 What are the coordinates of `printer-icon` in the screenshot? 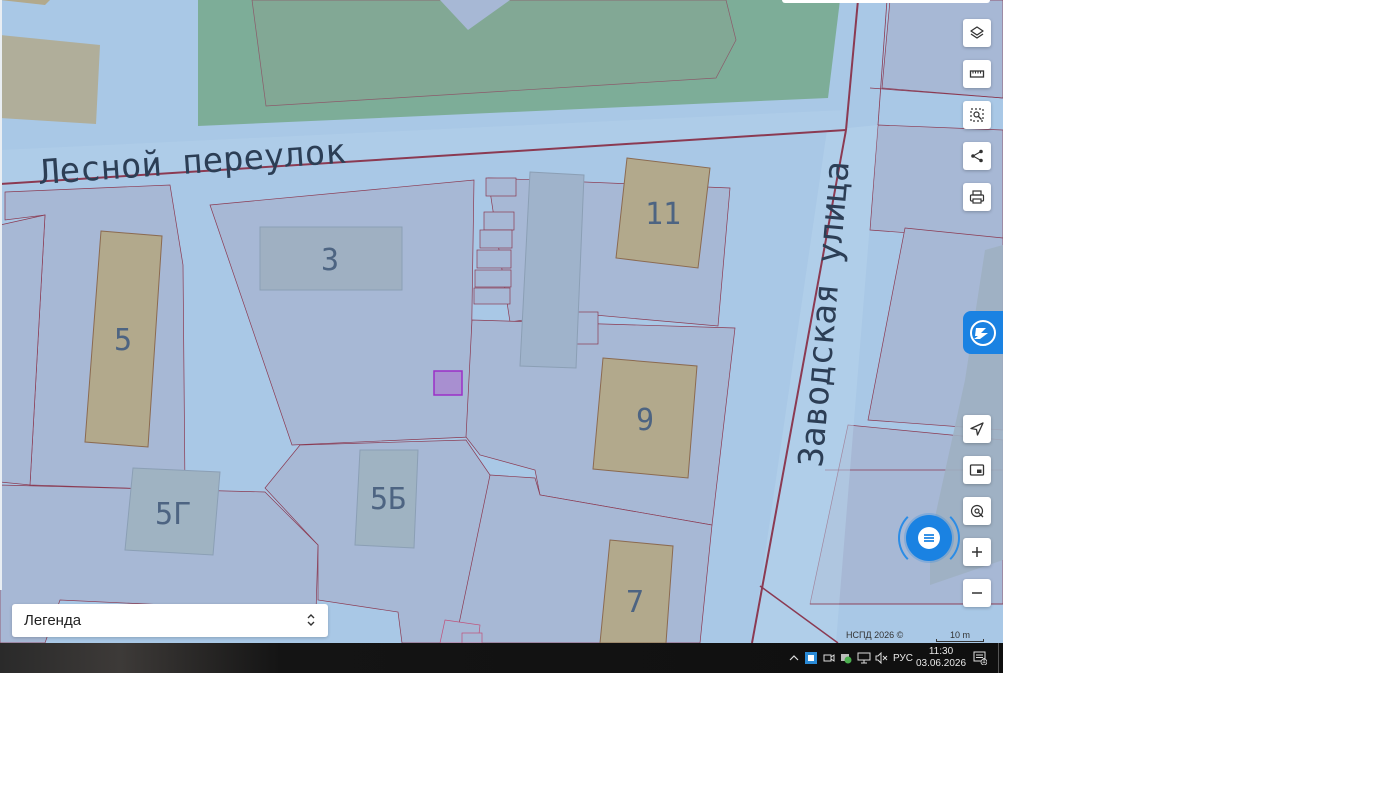 It's located at (977, 197).